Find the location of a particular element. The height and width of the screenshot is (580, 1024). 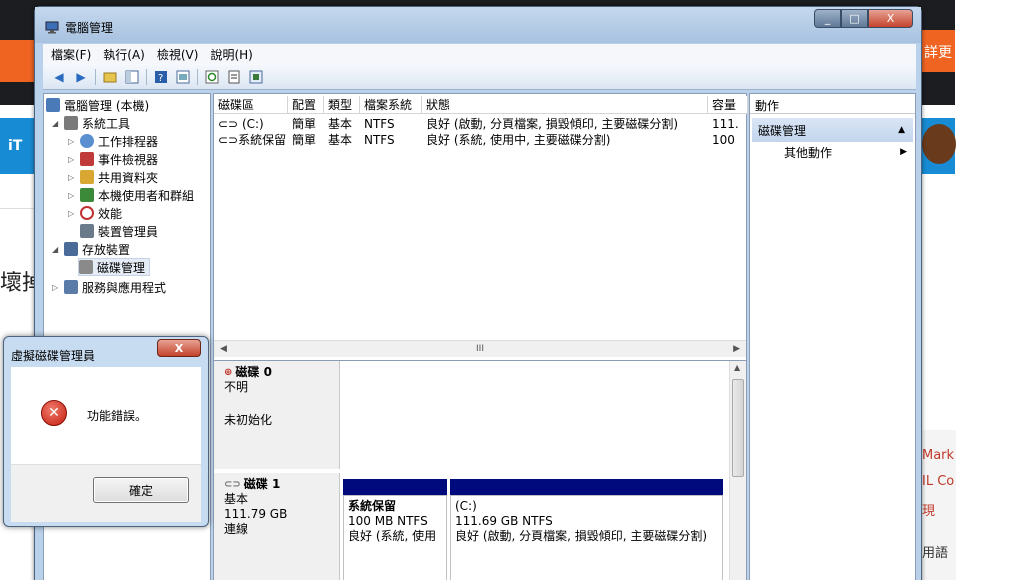

tree-item-event-viewer: ▷ 事件檢視器 is located at coordinates (113, 159).